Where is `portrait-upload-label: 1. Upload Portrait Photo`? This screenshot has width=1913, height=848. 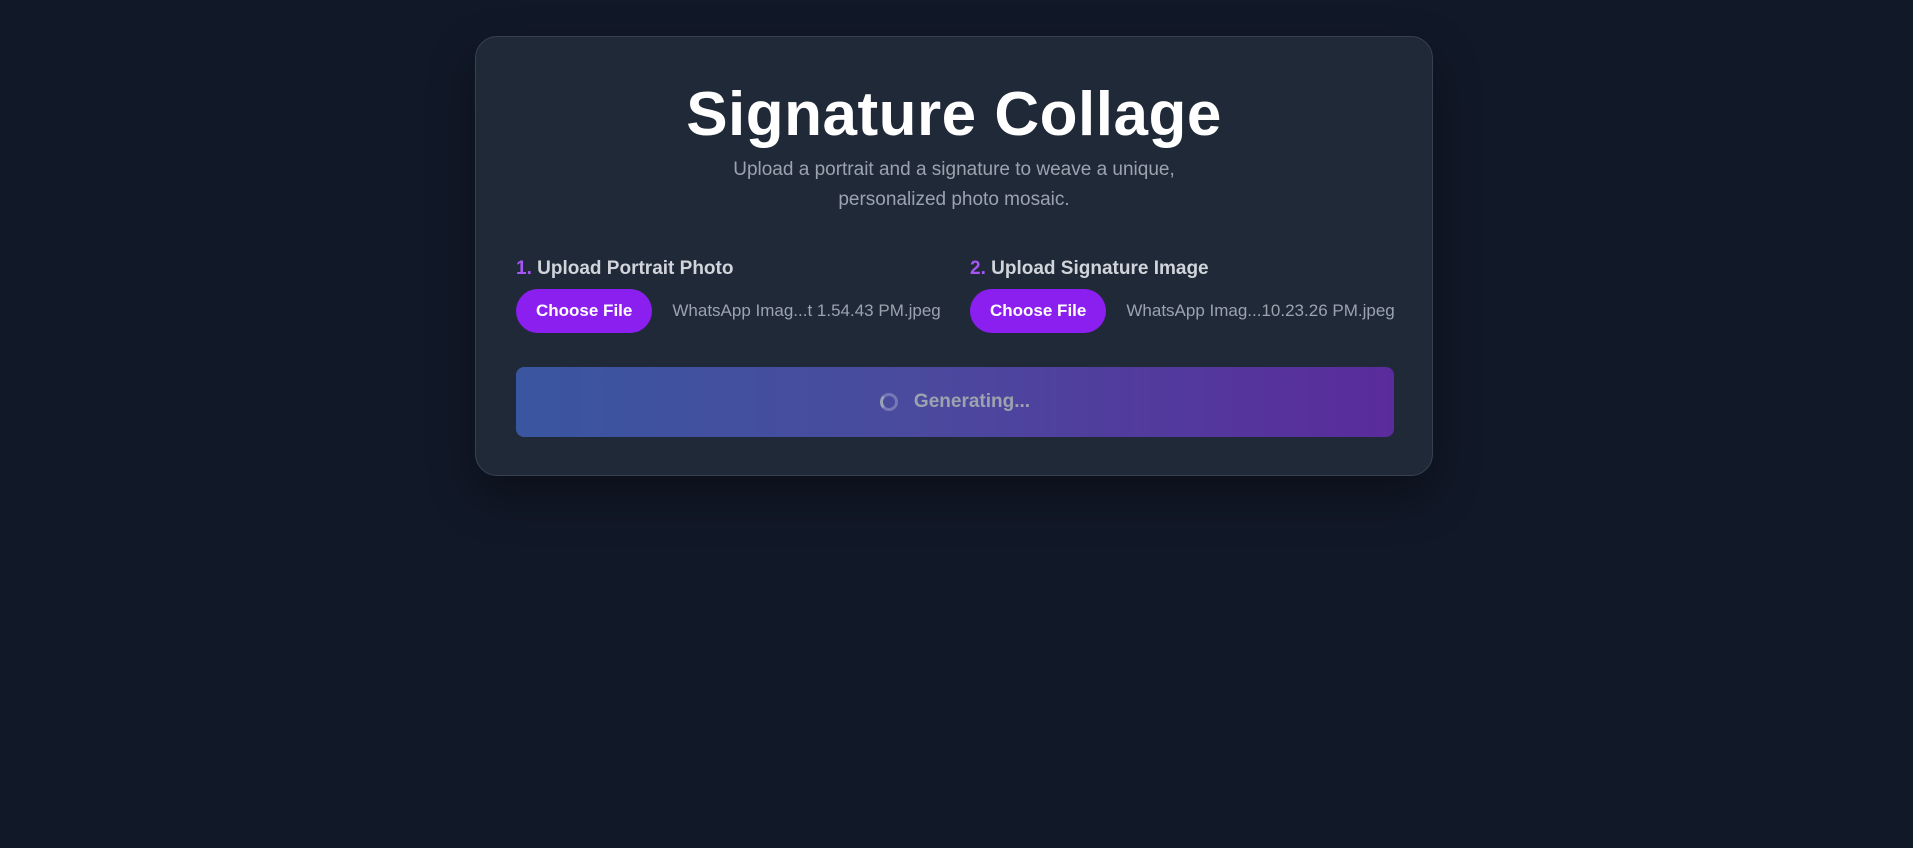
portrait-upload-label: 1. Upload Portrait Photo is located at coordinates (726, 269).